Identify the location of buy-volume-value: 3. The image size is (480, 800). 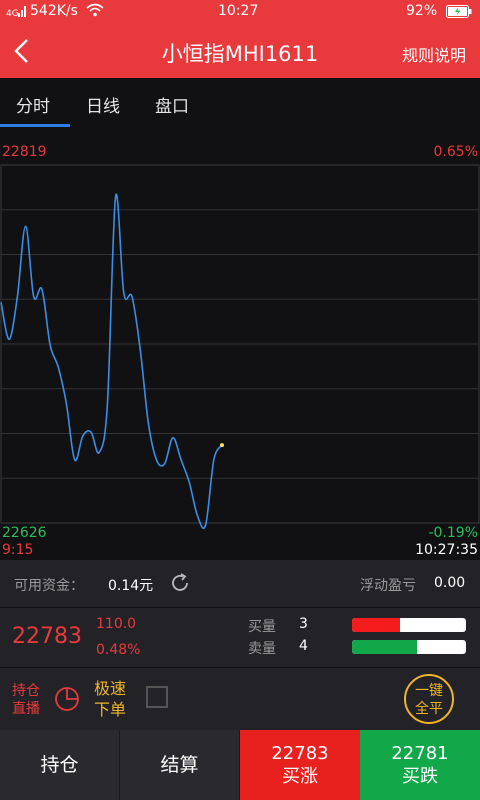
(303, 624).